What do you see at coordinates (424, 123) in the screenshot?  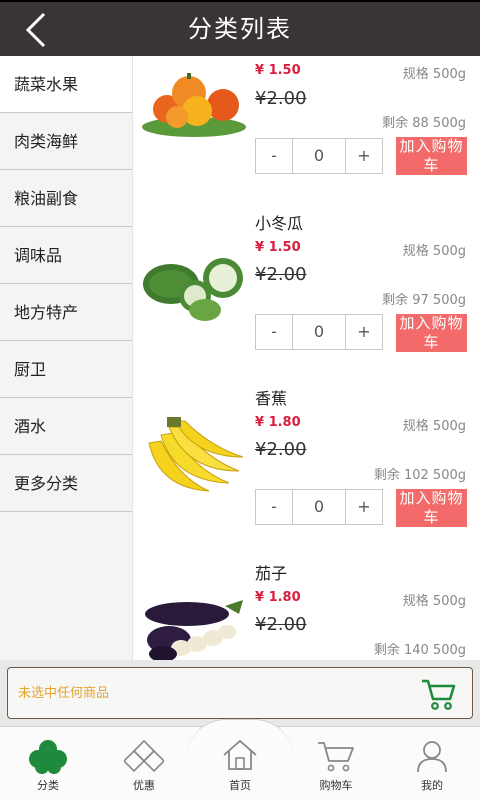 I see `product-stock: 剩余 88 500g` at bounding box center [424, 123].